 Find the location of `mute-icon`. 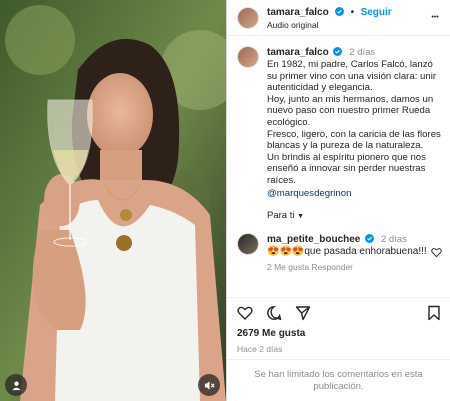

mute-icon is located at coordinates (209, 385).